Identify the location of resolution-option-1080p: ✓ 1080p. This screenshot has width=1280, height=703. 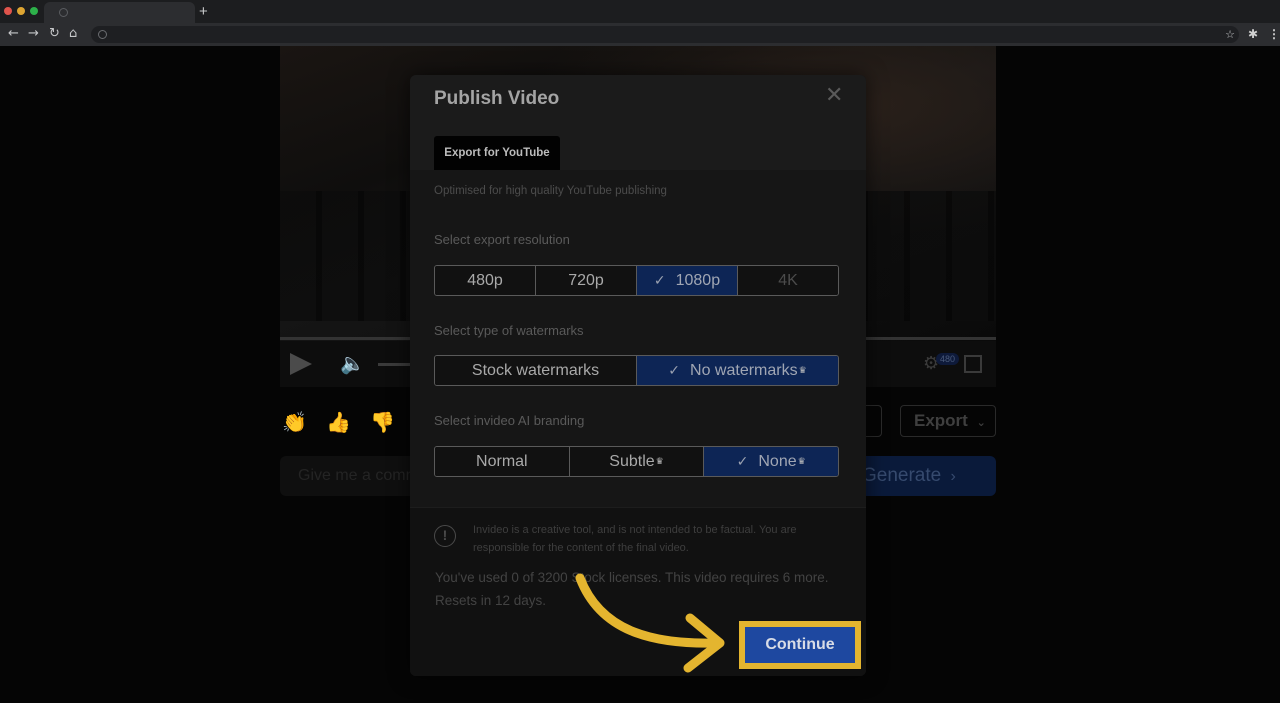
(687, 280).